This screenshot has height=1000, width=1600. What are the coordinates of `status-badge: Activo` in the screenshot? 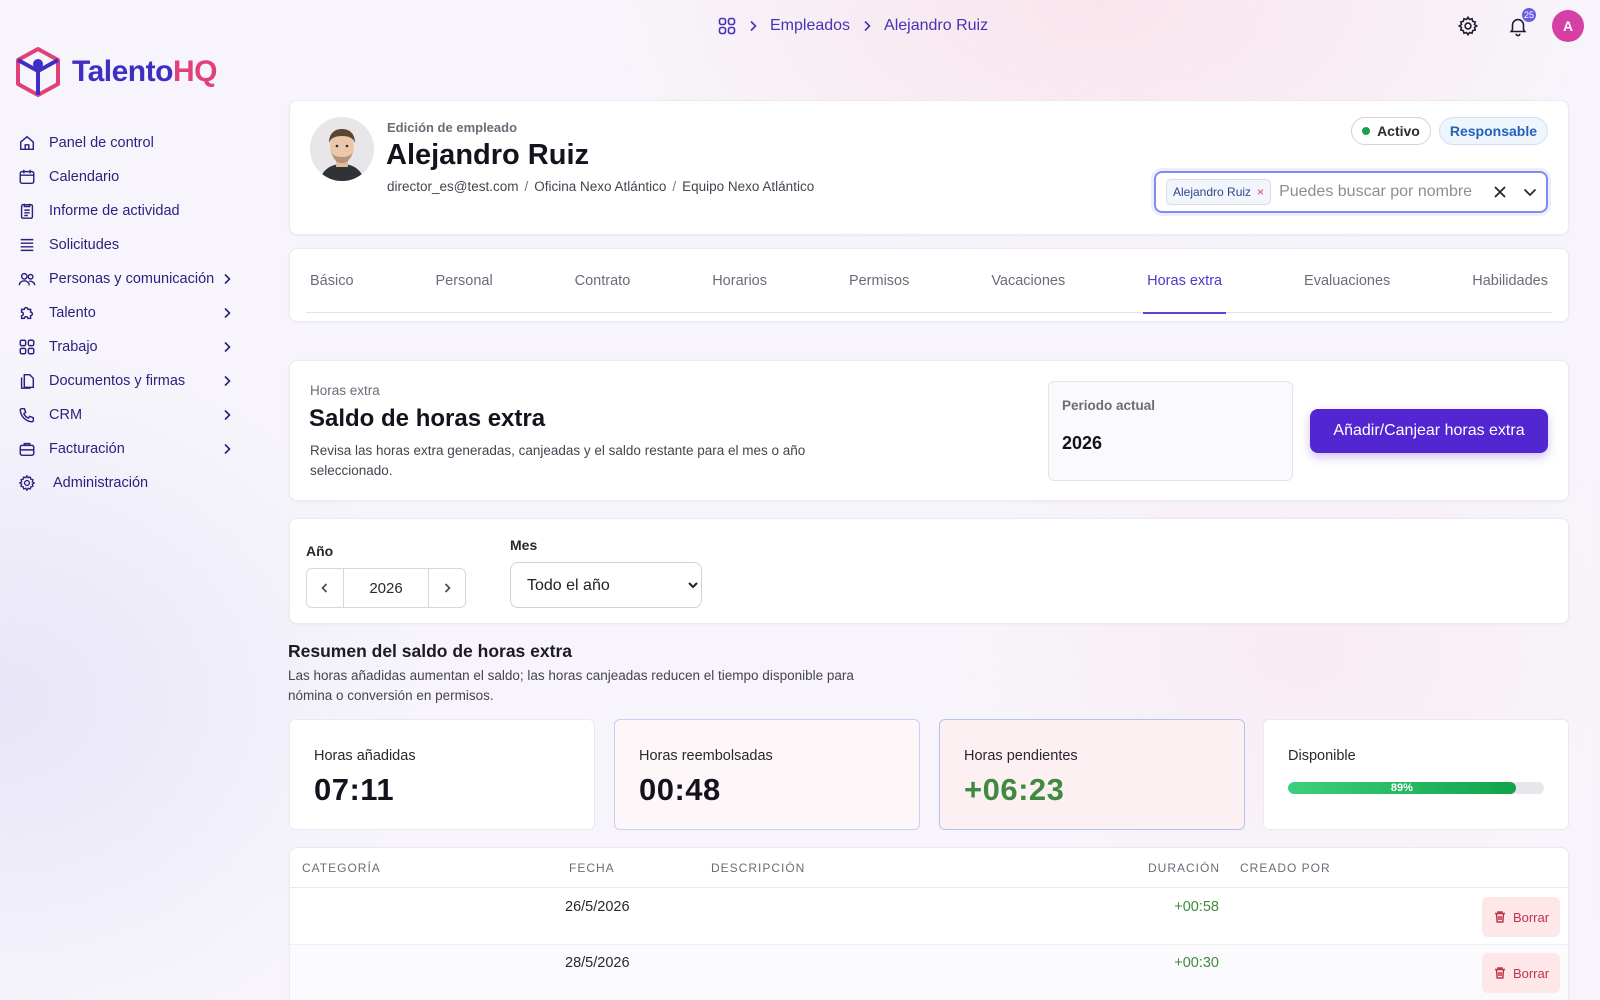 It's located at (1391, 131).